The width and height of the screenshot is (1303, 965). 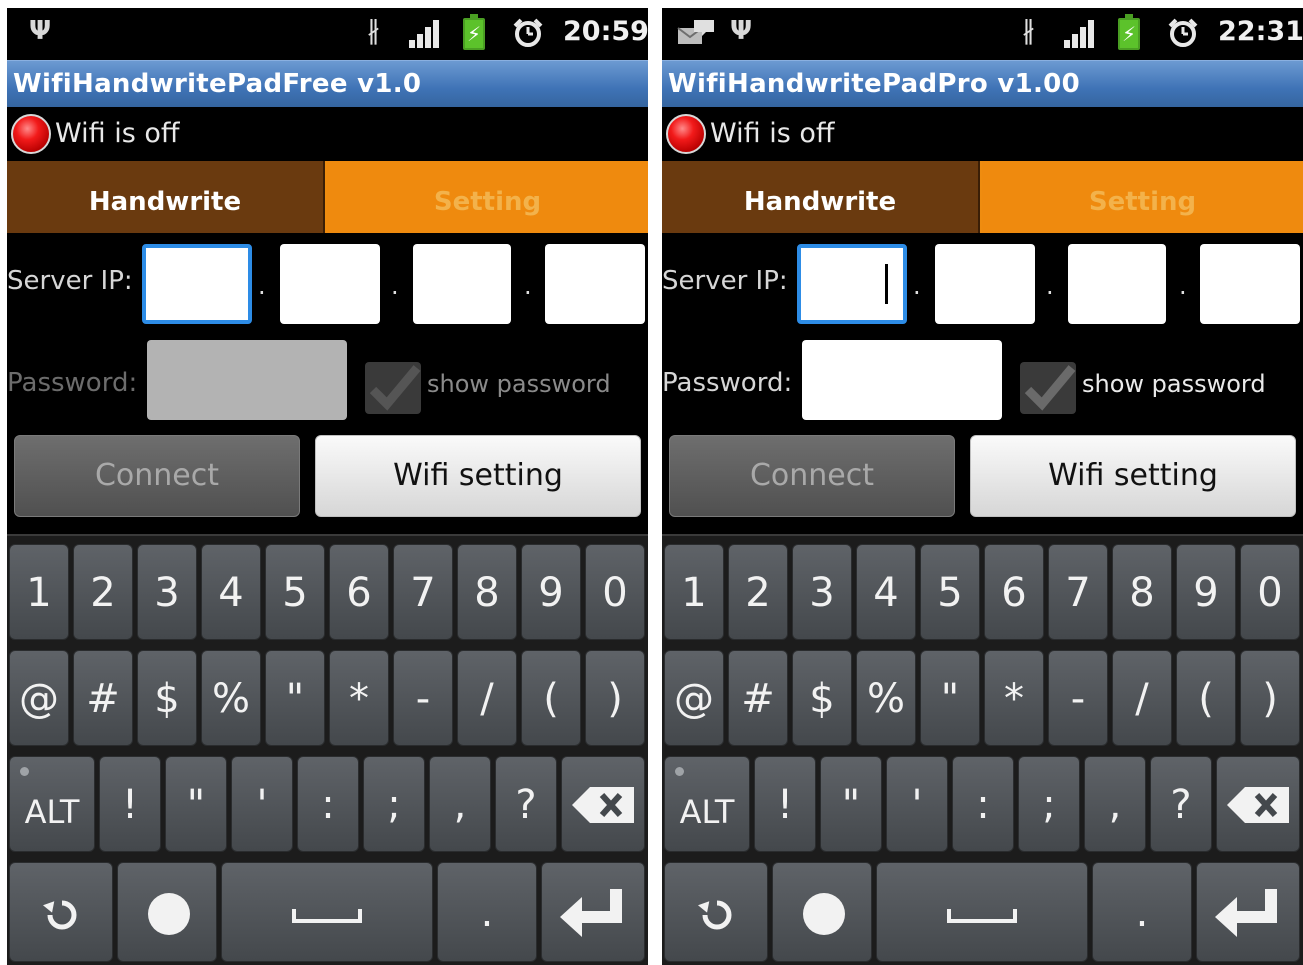 I want to click on battery-charging-icon: ⚡, so click(x=474, y=32).